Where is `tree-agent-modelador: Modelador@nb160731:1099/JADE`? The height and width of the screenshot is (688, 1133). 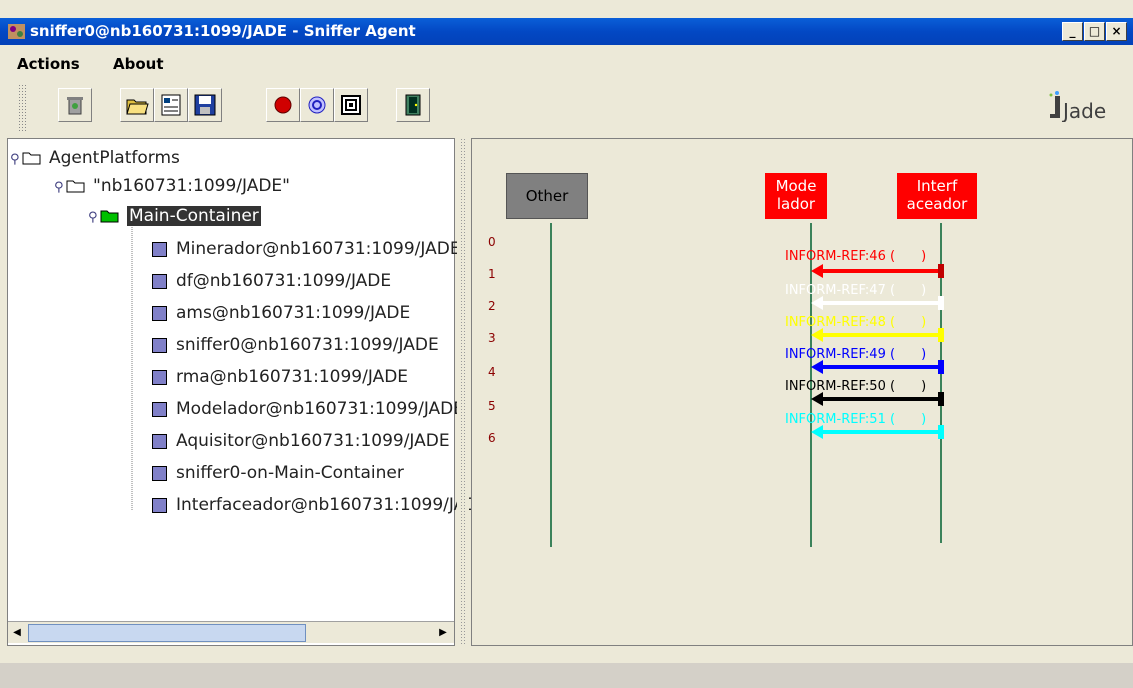 tree-agent-modelador: Modelador@nb160731:1099/JADE is located at coordinates (308, 409).